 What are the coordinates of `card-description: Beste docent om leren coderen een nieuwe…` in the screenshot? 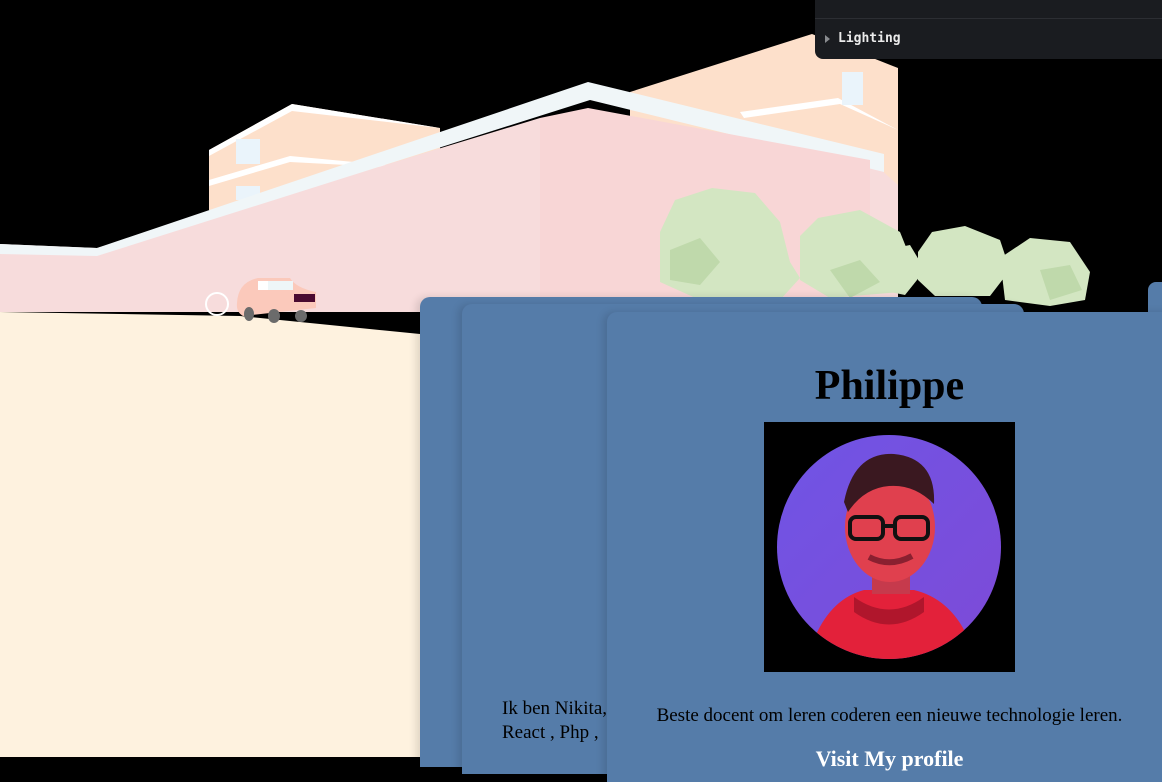 It's located at (889, 715).